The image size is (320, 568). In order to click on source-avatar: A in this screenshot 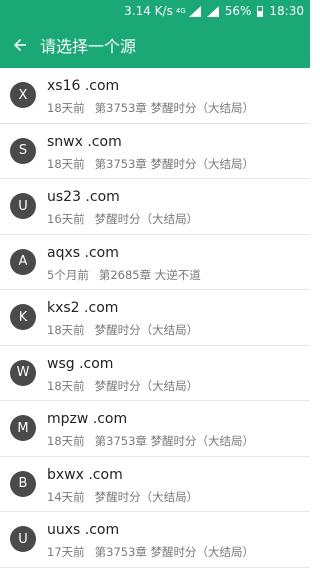, I will do `click(23, 261)`.